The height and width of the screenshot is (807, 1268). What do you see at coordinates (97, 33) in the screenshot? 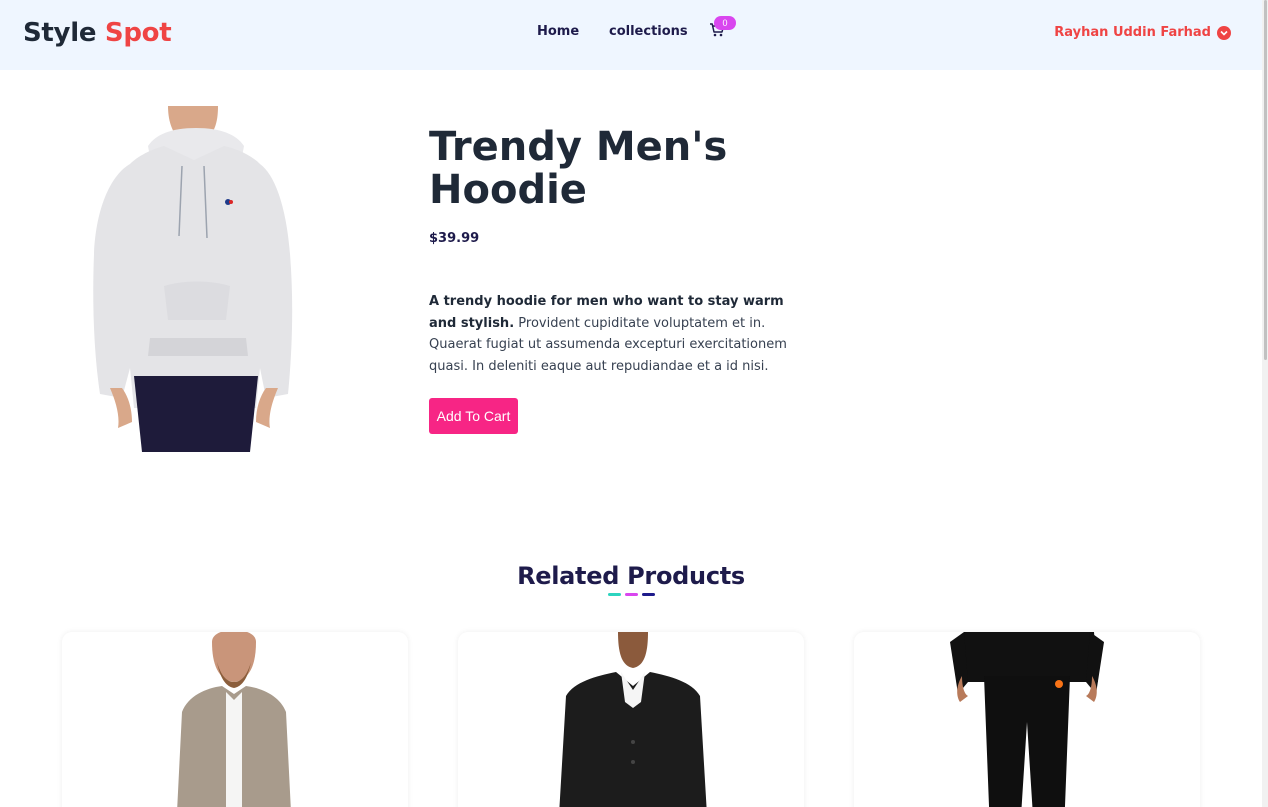
I see `brand-logo: Style Spot` at bounding box center [97, 33].